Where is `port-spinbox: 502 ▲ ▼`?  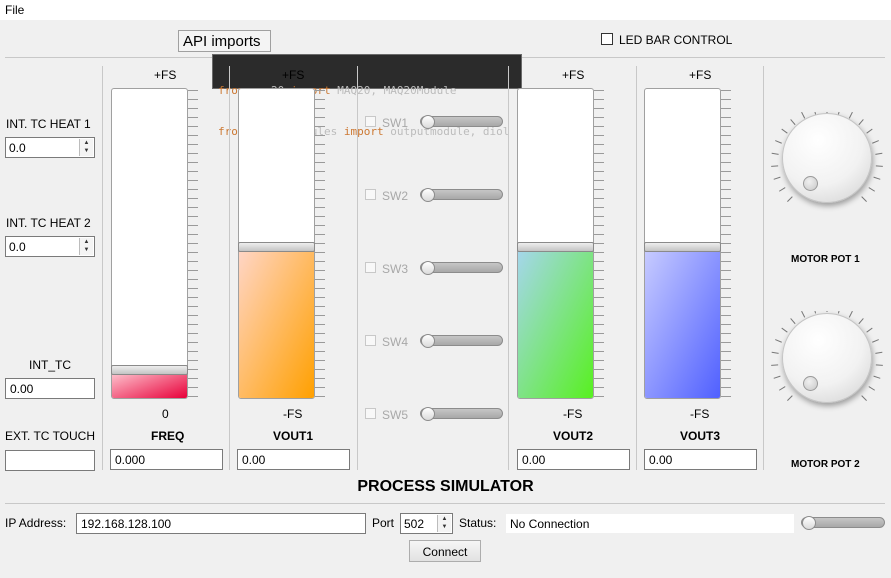
port-spinbox: 502 ▲ ▼ is located at coordinates (426, 523).